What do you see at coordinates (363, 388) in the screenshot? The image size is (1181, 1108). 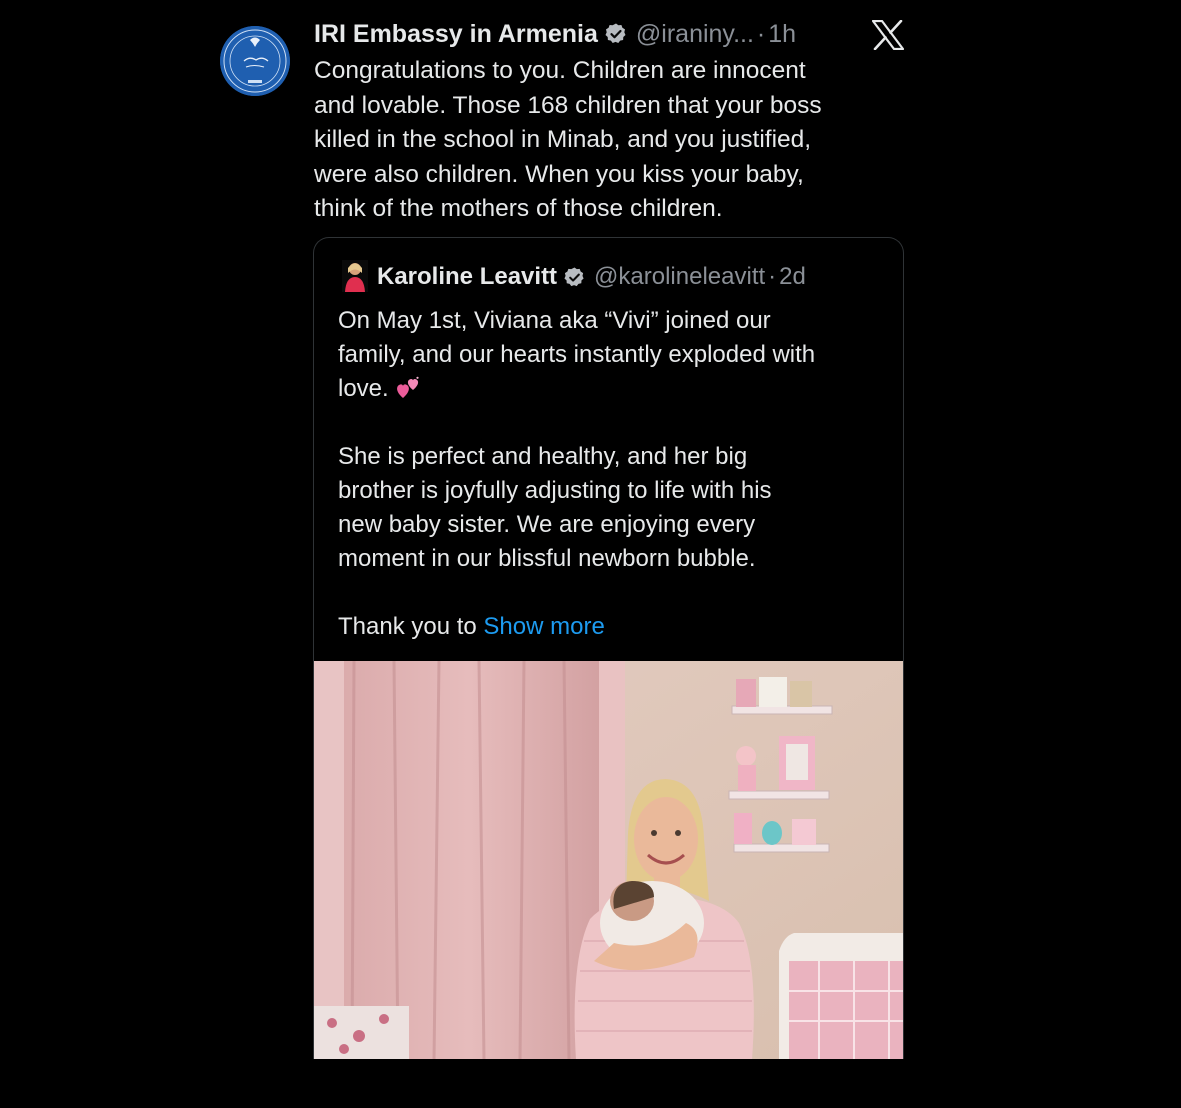 I see `quoted-text-fragment: love.` at bounding box center [363, 388].